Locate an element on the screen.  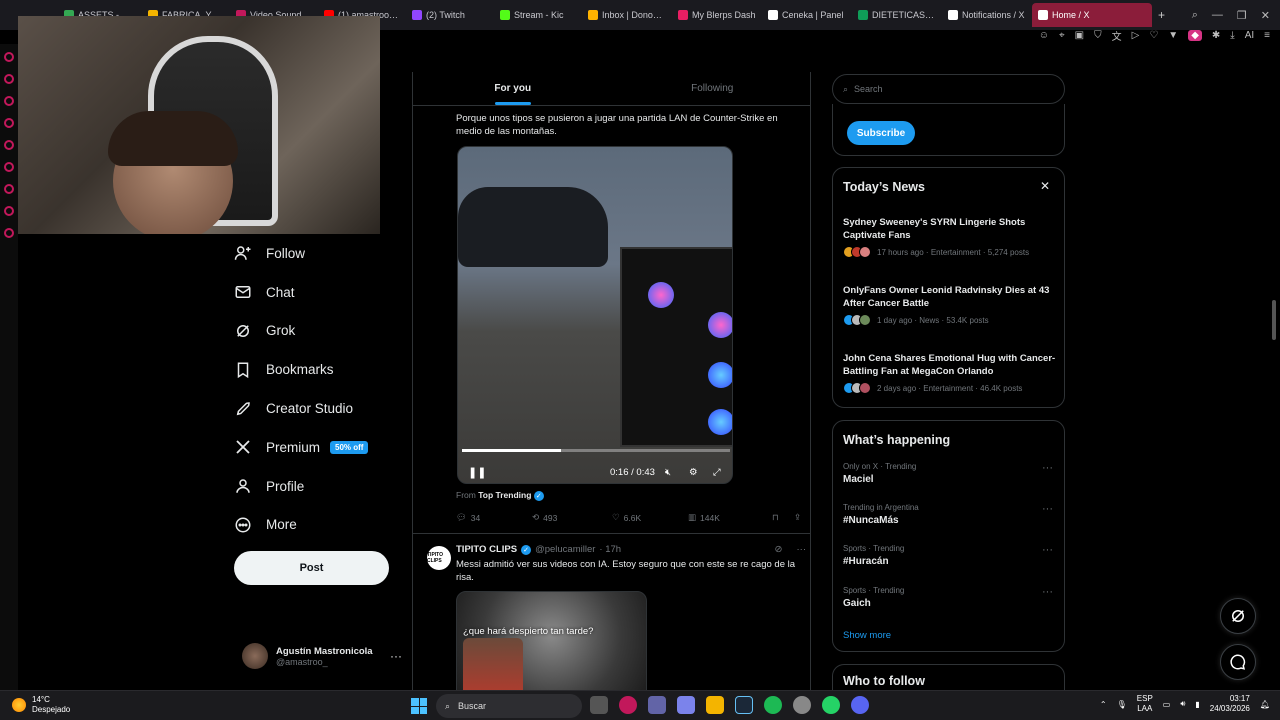
fullscreen-icon: ⤢ is located at coordinates (717, 472).